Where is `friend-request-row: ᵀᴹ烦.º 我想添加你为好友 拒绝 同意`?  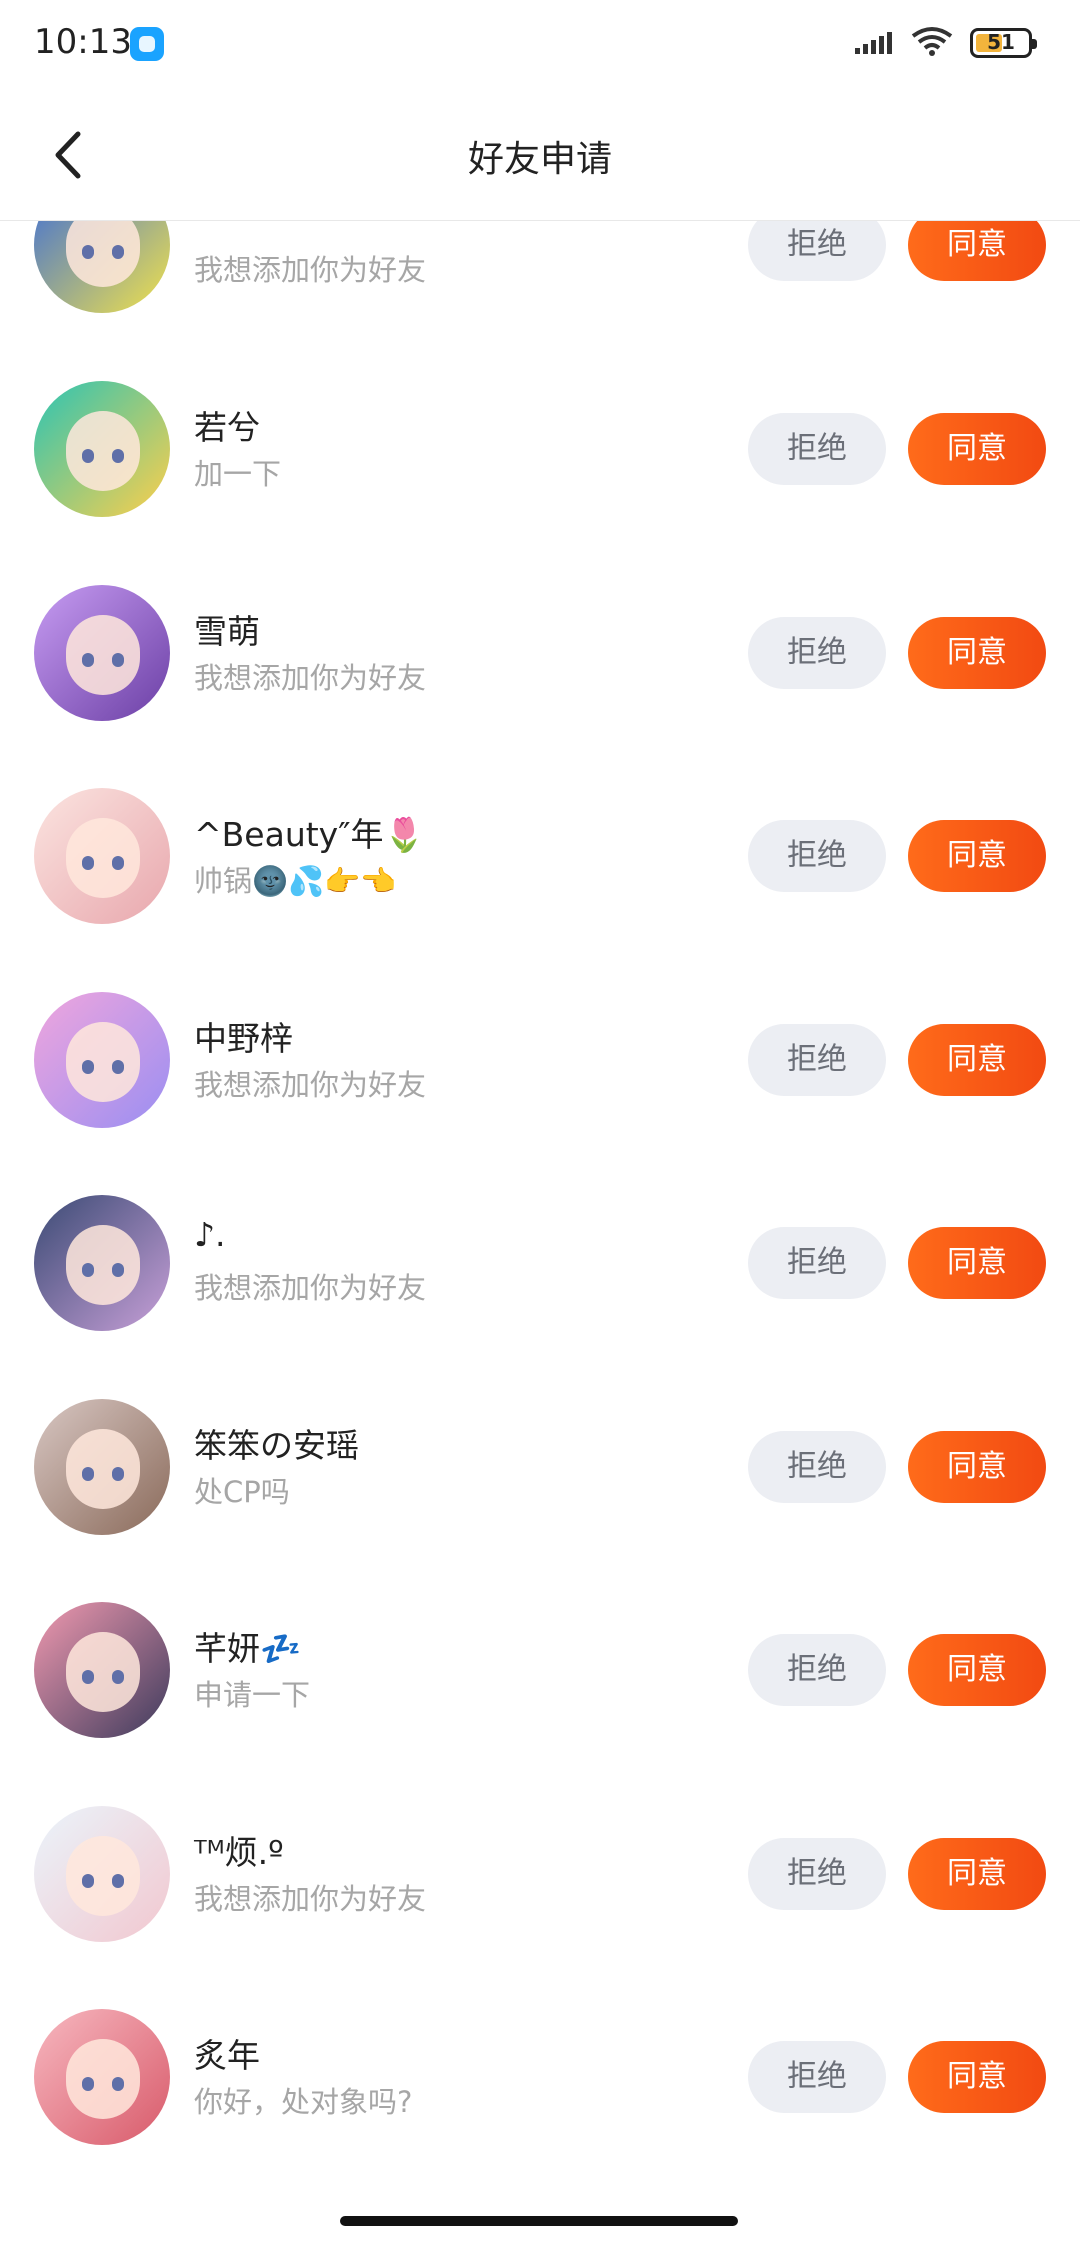
friend-request-row: ᵀᴹ烦.º 我想添加你为好友 拒绝 同意 is located at coordinates (540, 1874).